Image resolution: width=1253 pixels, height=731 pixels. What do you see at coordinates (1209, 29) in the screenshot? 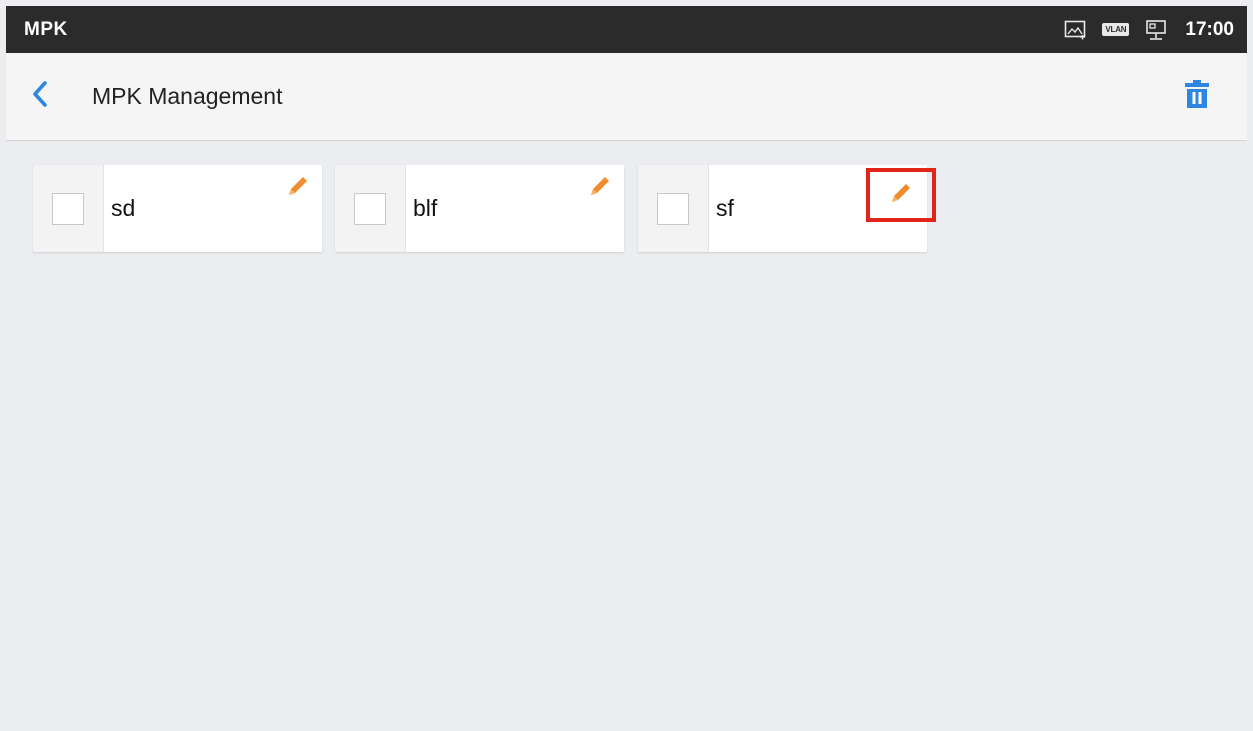
I see `status-time: 17:00` at bounding box center [1209, 29].